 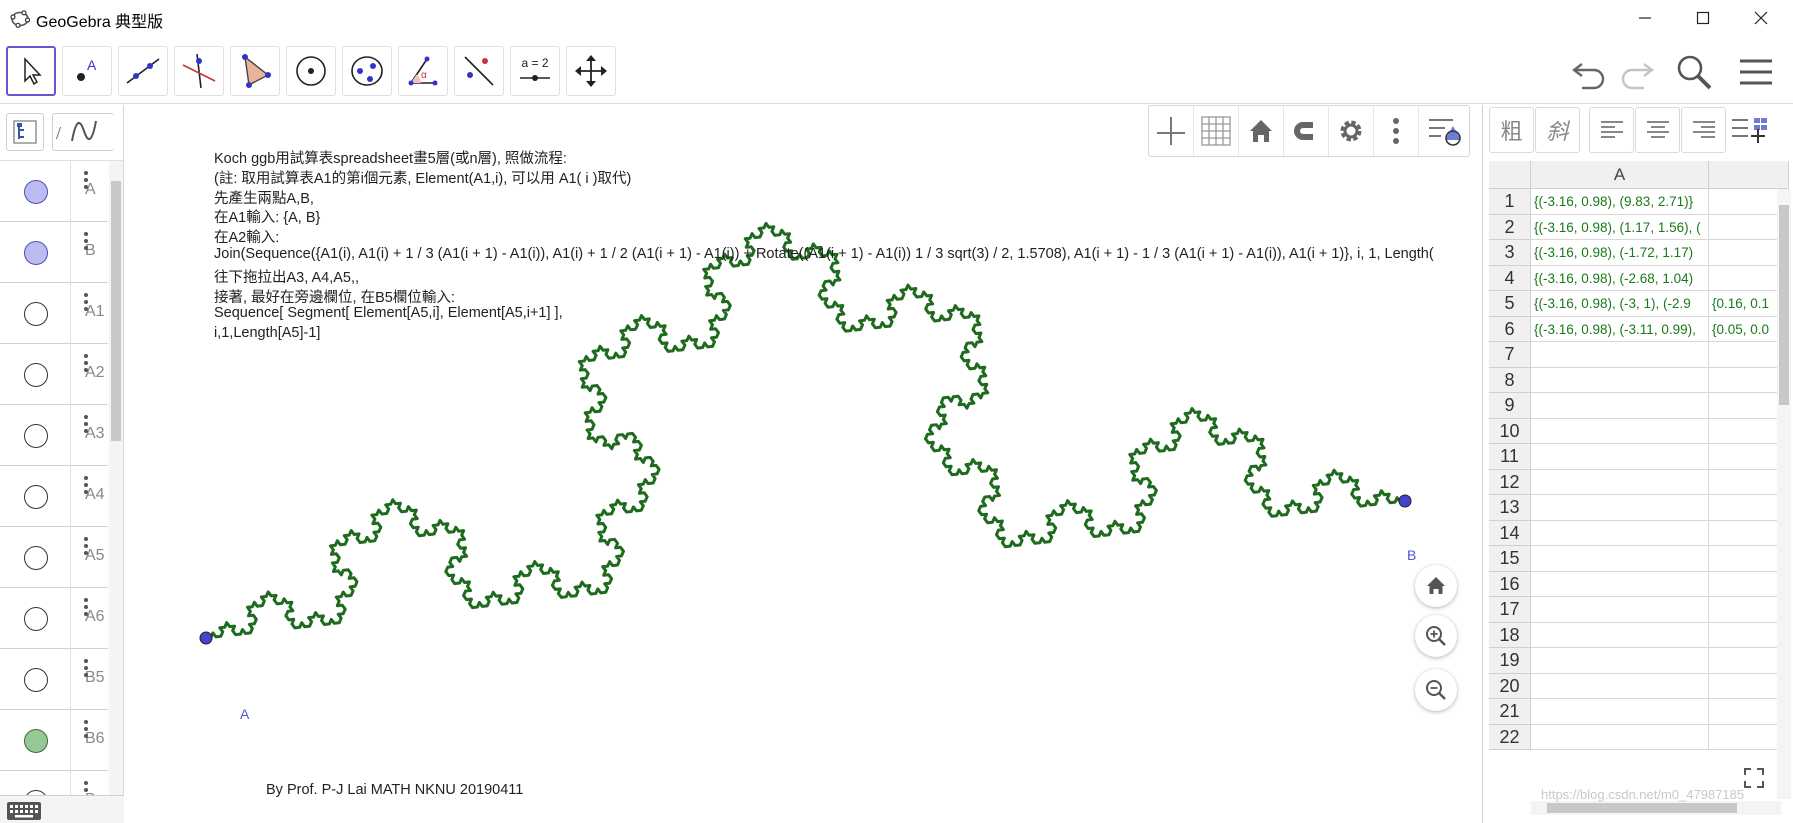 I want to click on bold-button: 粗, so click(x=1511, y=130).